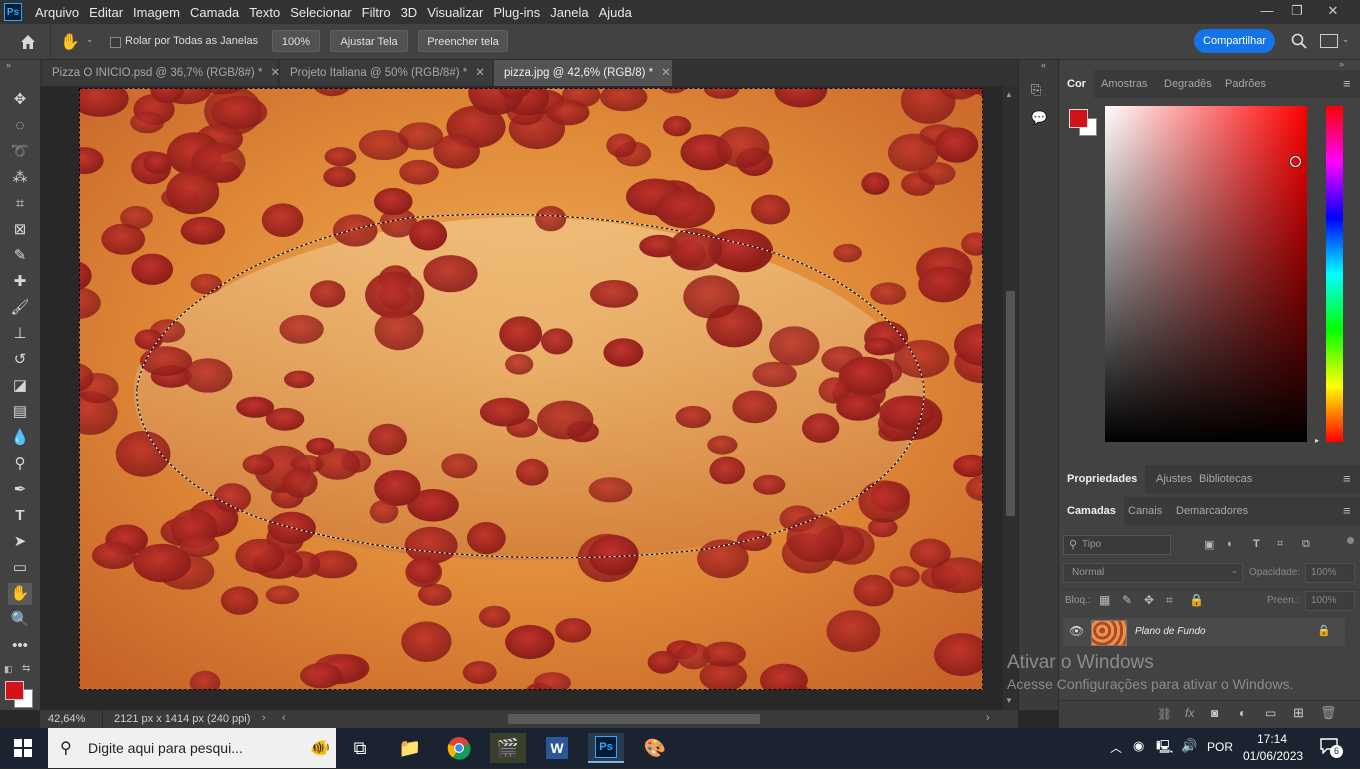 The image size is (1360, 769). What do you see at coordinates (1212, 511) in the screenshot?
I see `tab-demarcadores: Demarcadores` at bounding box center [1212, 511].